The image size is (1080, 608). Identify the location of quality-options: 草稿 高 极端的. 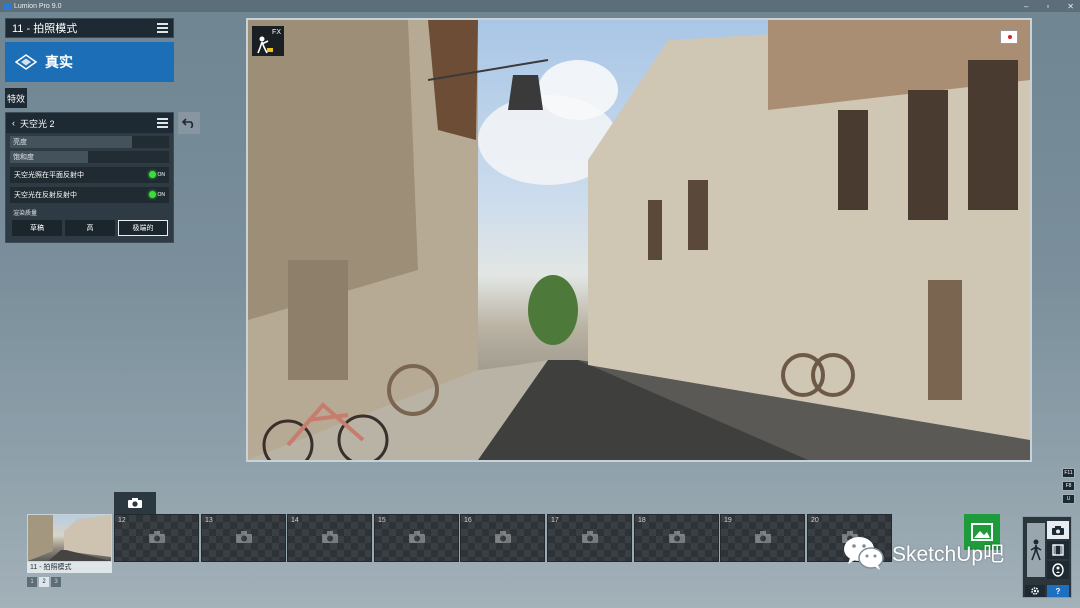
(90, 228).